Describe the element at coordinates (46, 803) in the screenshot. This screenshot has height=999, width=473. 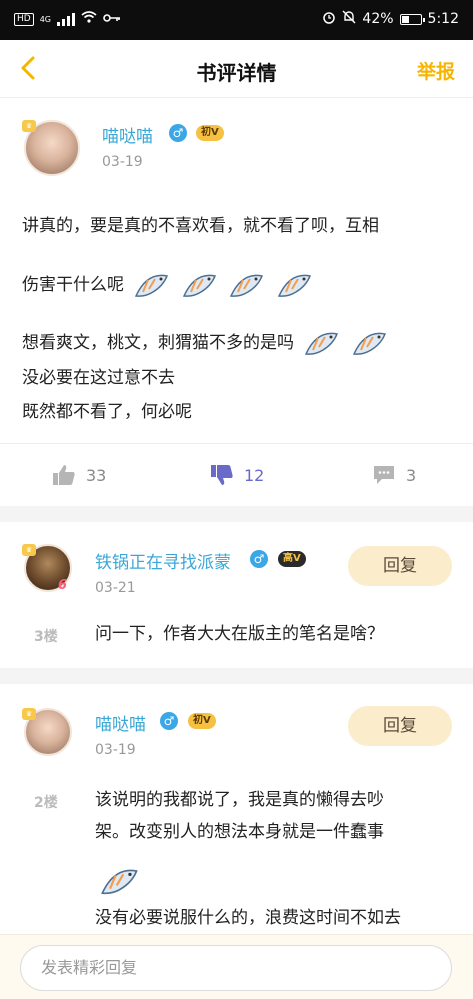
I see `floor-number: 2楼` at that location.